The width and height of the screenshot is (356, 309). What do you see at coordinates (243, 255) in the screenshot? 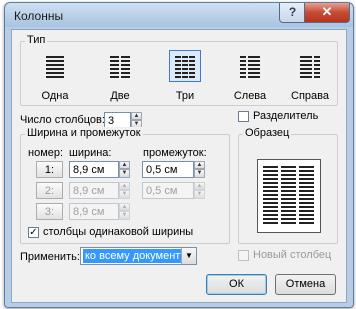
I see `new-column-checkbox` at bounding box center [243, 255].